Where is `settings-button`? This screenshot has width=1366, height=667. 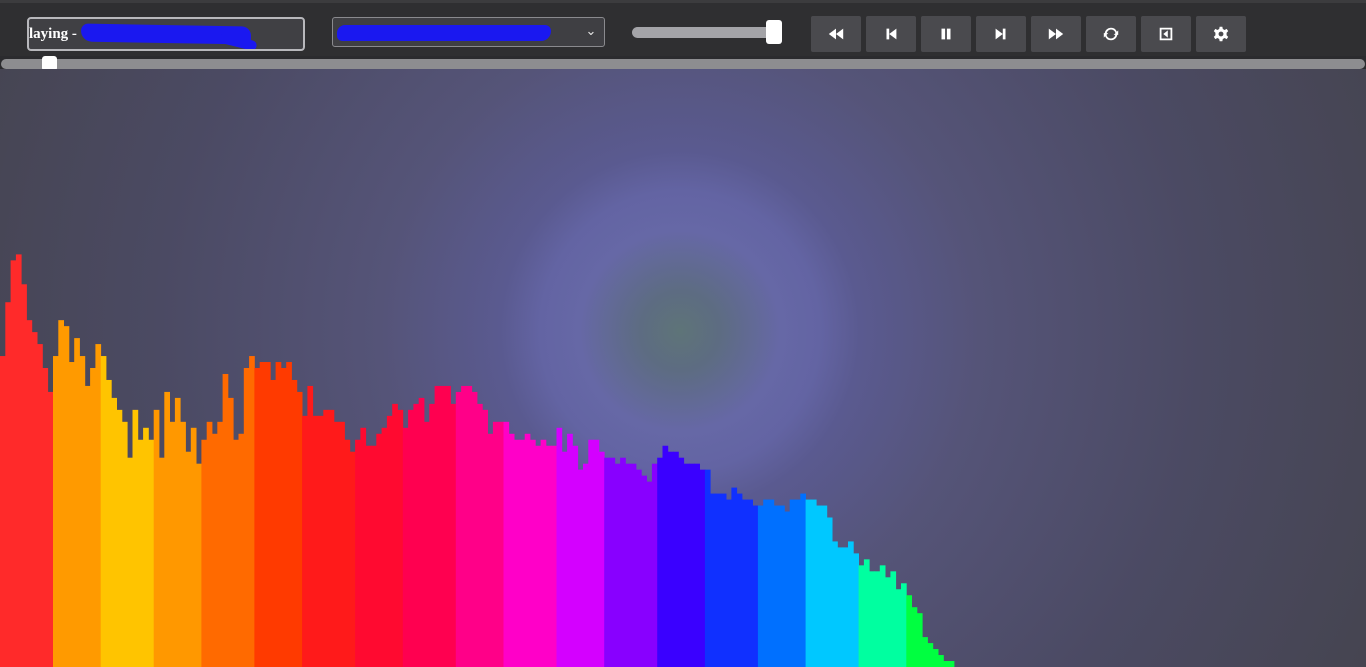 settings-button is located at coordinates (1221, 34).